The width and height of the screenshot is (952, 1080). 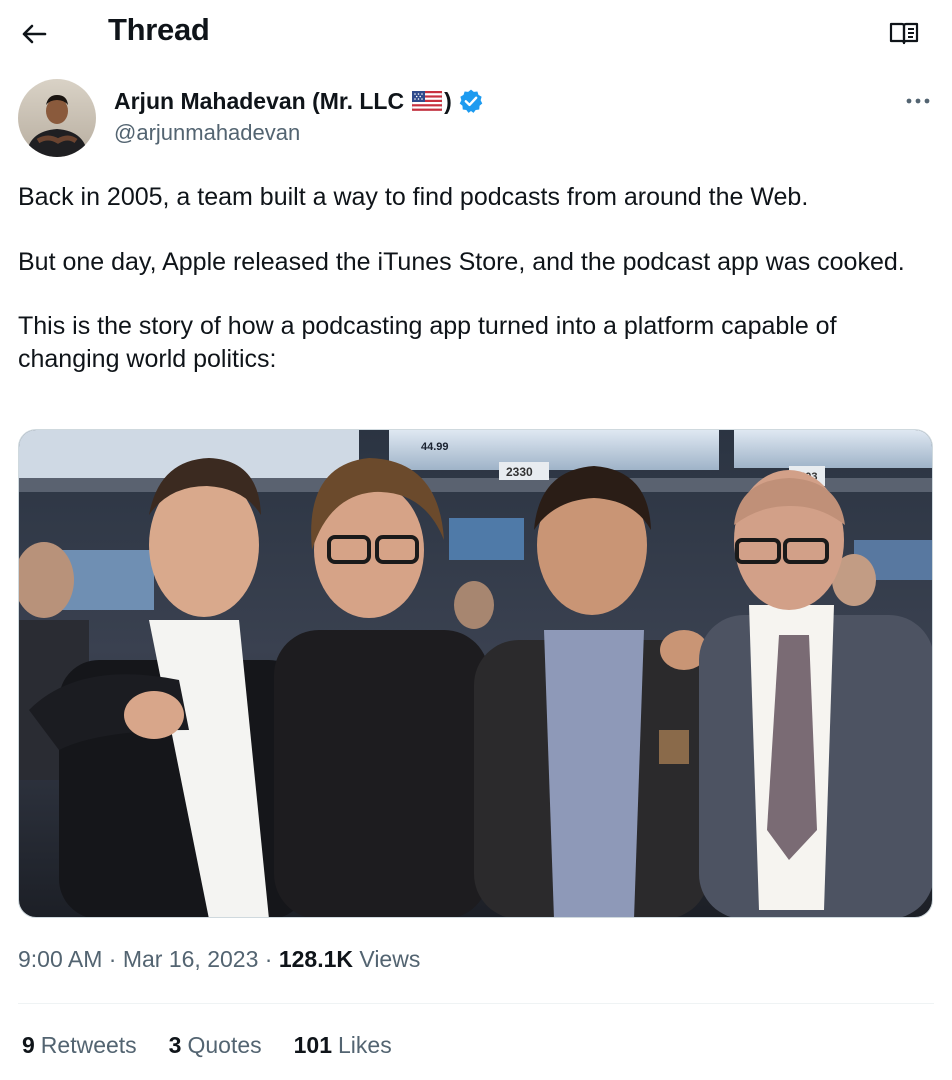 What do you see at coordinates (448, 100) in the screenshot?
I see `author-name-close: )` at bounding box center [448, 100].